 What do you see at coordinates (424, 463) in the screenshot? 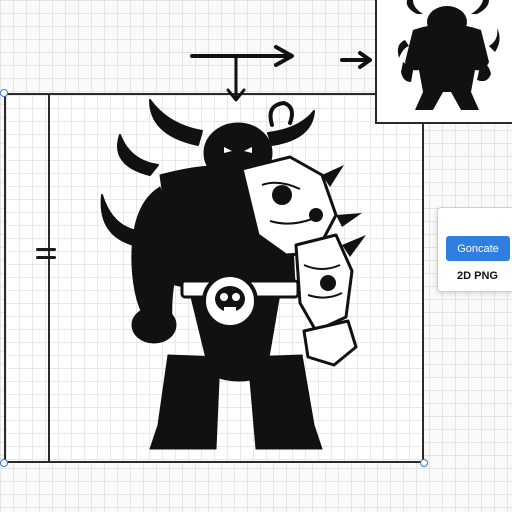
I see `handle-bottom-right` at bounding box center [424, 463].